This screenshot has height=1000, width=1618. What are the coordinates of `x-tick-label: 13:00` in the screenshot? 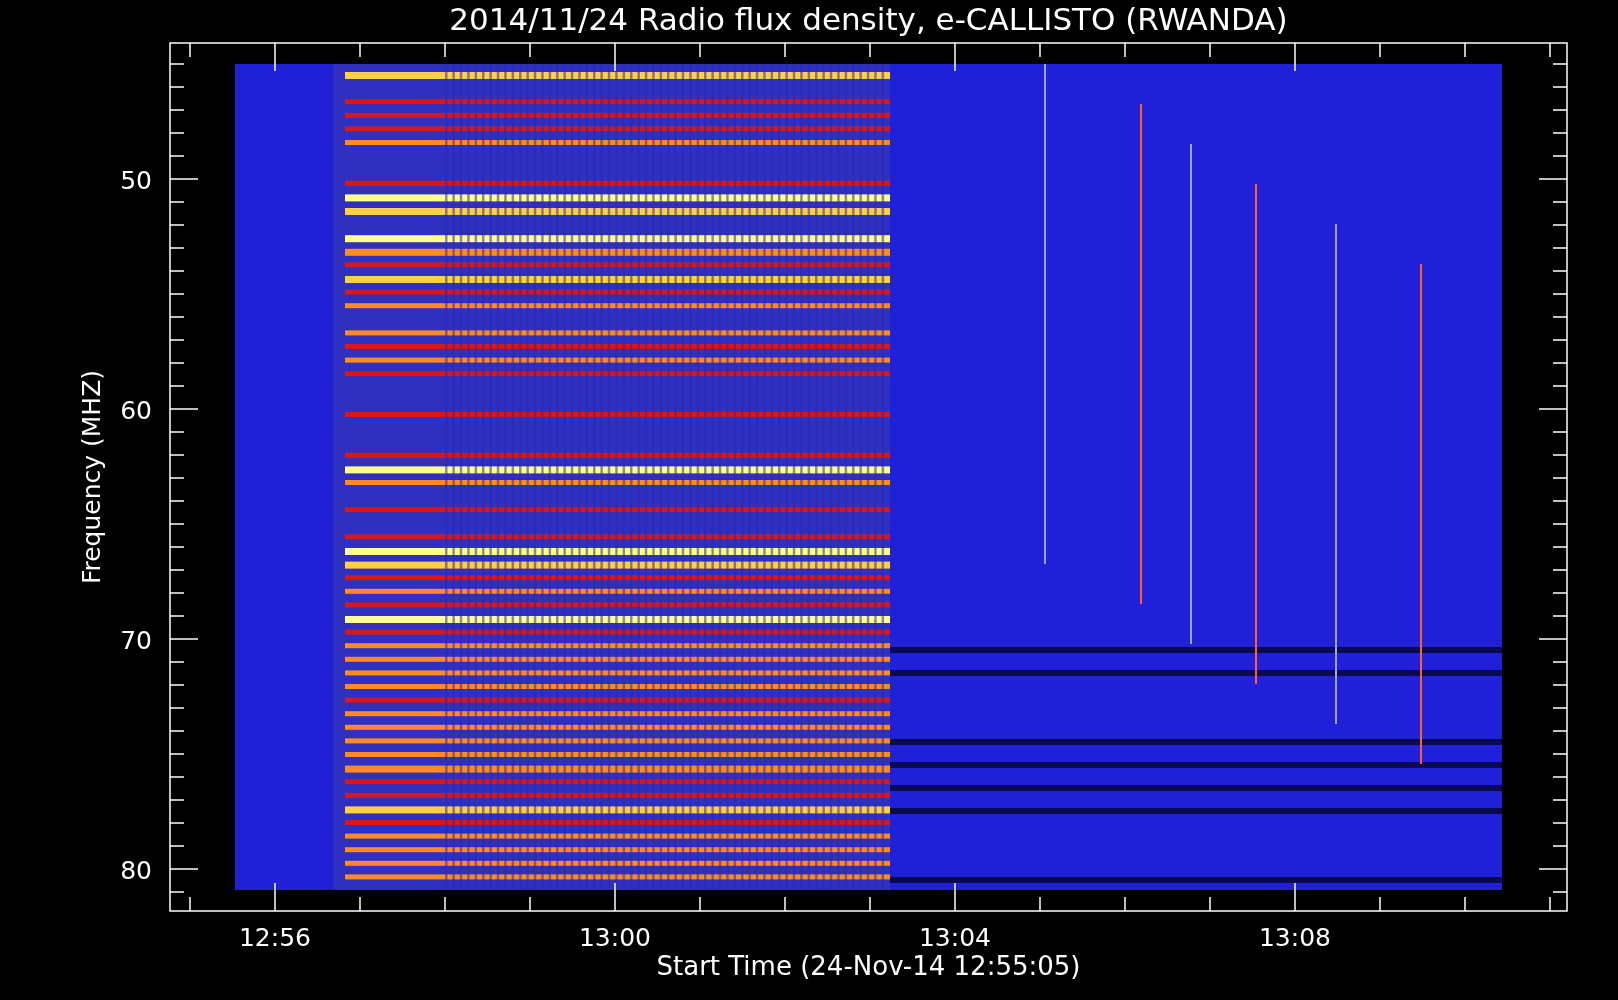 It's located at (615, 937).